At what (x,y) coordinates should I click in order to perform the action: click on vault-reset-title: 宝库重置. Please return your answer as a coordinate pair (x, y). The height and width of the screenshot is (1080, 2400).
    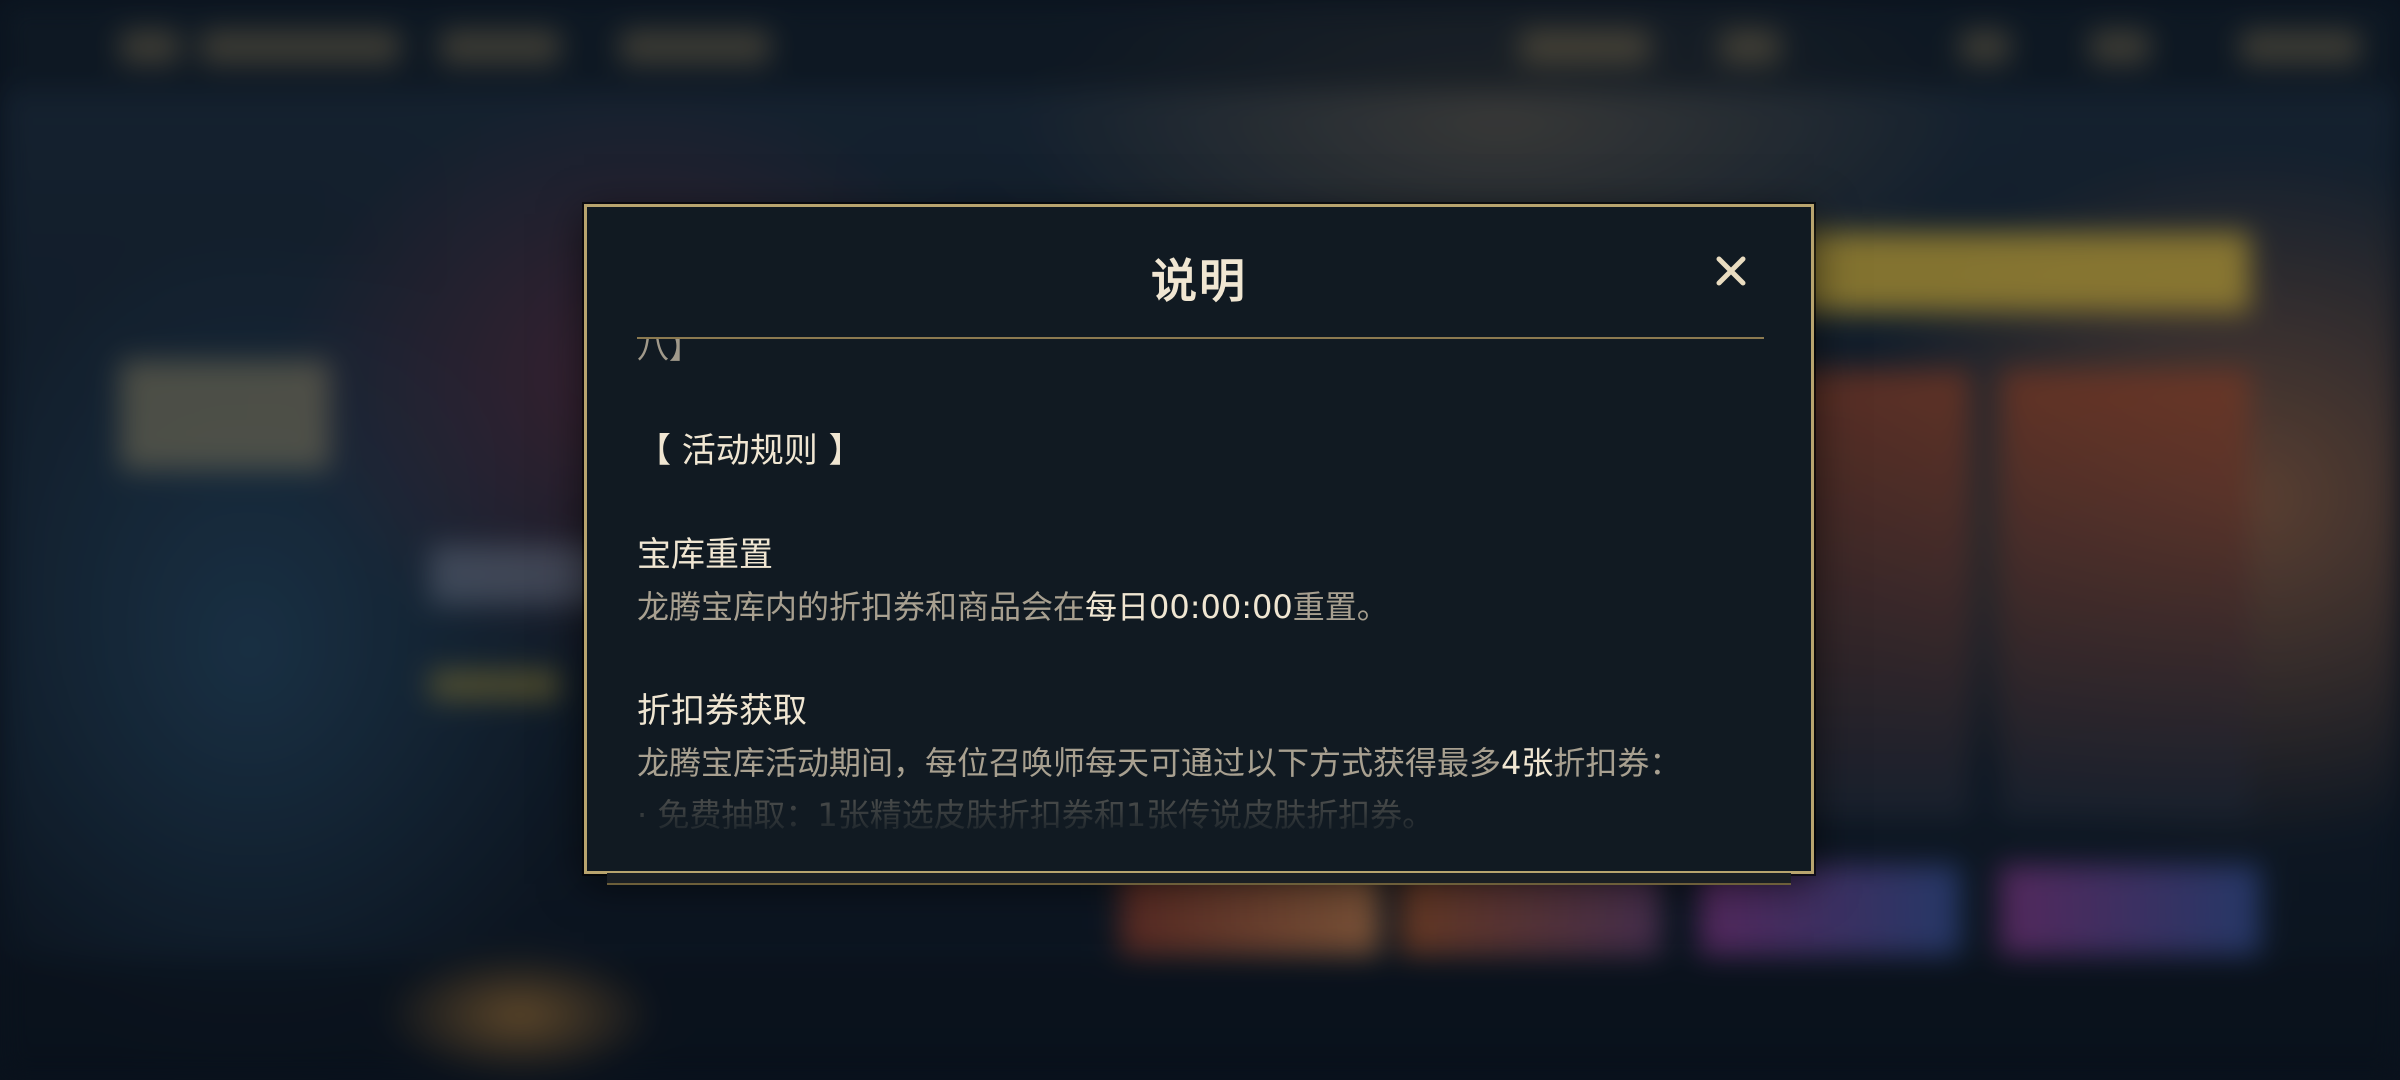
    Looking at the image, I should click on (705, 555).